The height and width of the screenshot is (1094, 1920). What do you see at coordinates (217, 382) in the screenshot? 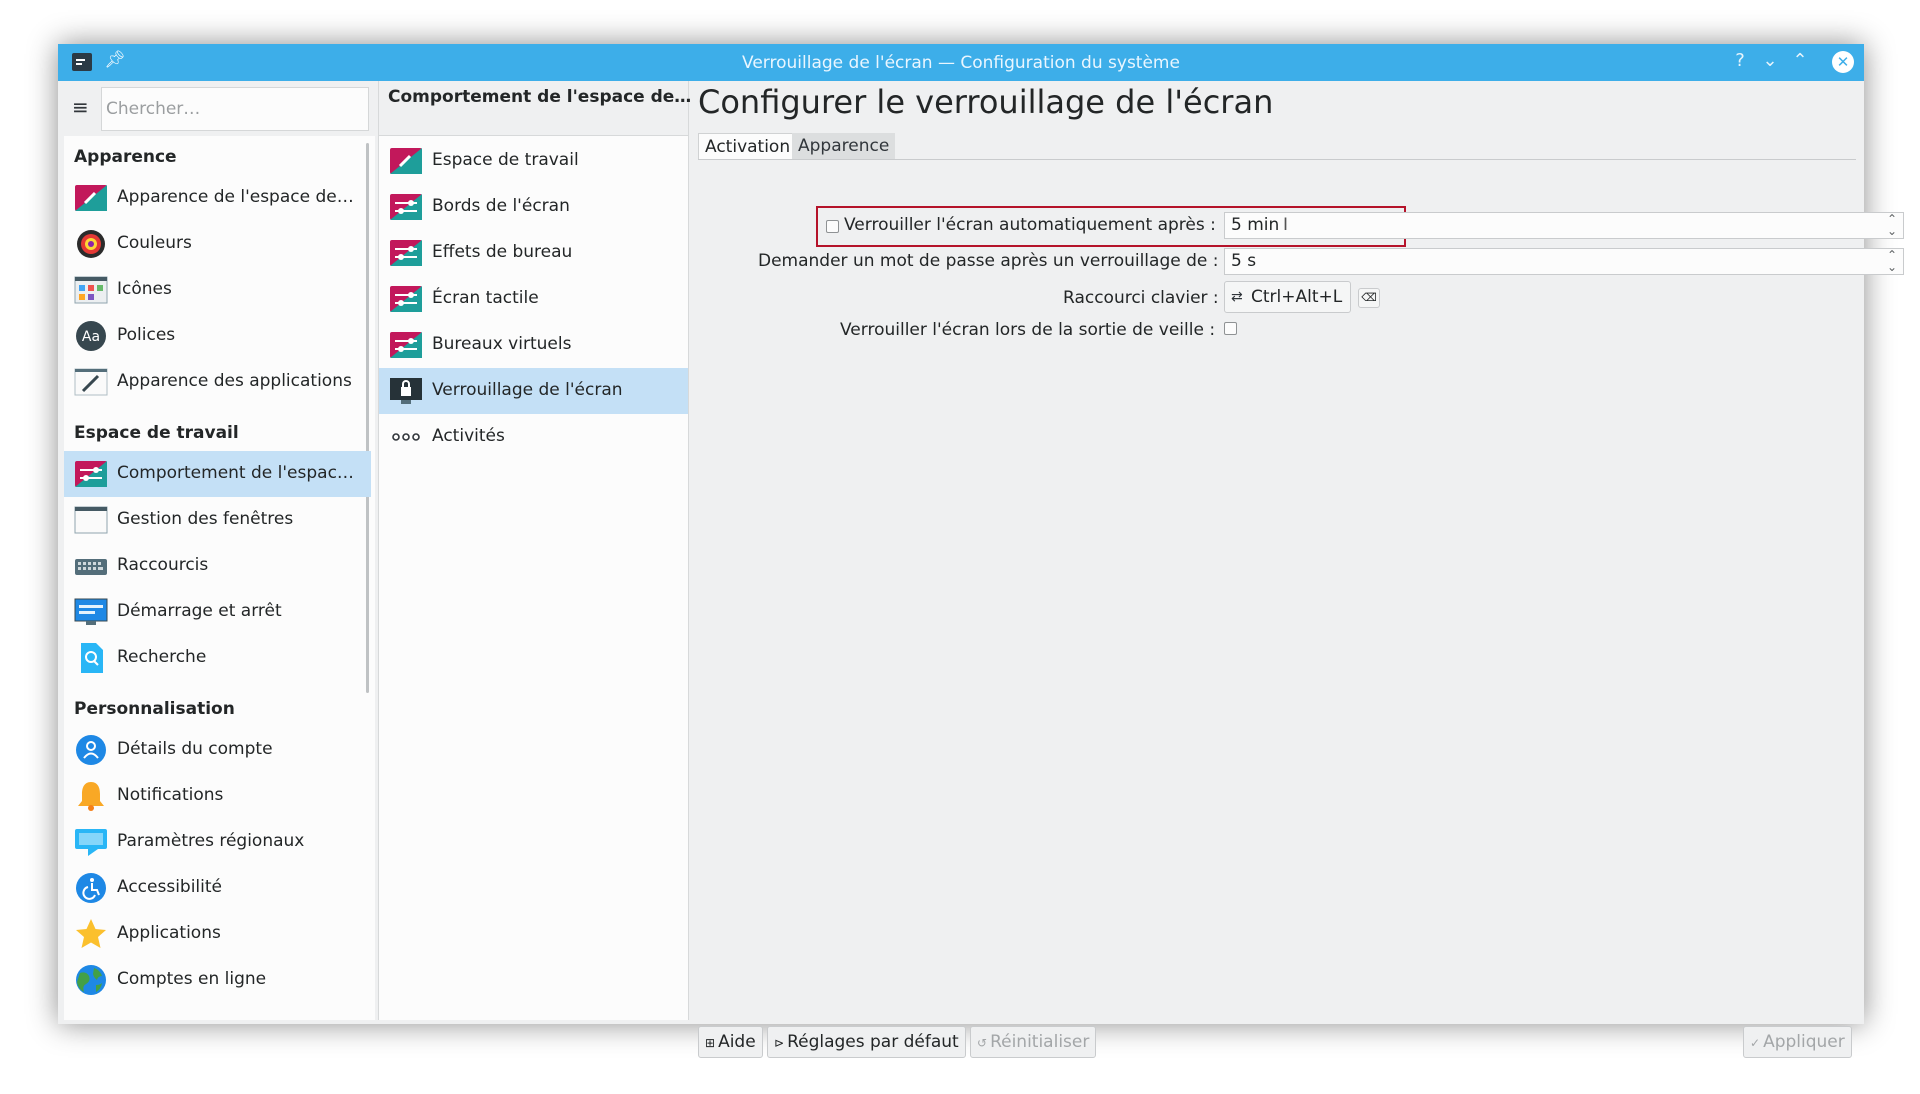
I see `sidebar-item-app-style: Apparence des applications` at bounding box center [217, 382].